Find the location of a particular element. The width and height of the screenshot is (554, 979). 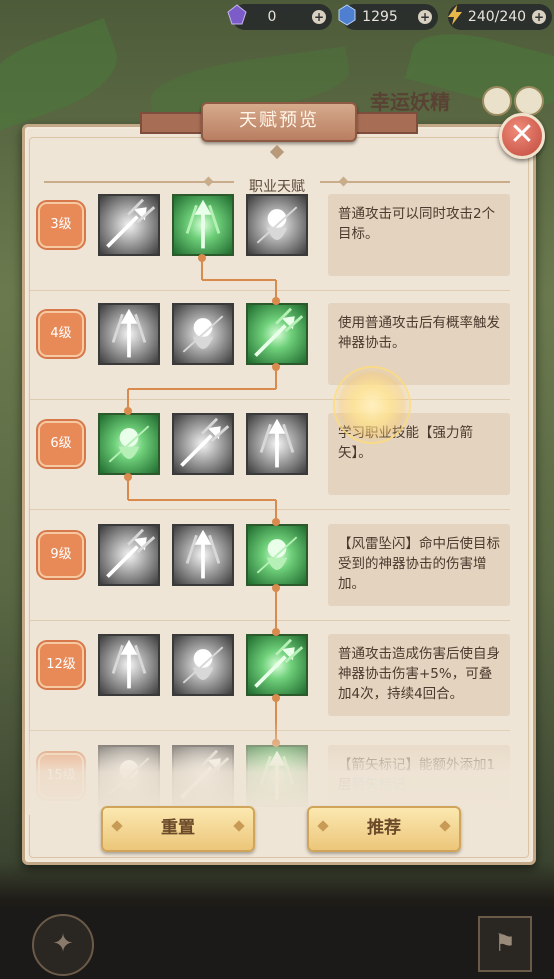

close-icon: ✕ is located at coordinates (522, 136).